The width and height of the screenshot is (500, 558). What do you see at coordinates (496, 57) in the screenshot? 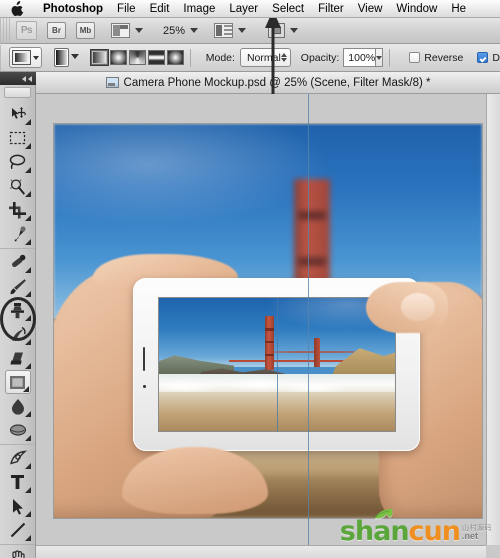
I see `dither-label: D` at bounding box center [496, 57].